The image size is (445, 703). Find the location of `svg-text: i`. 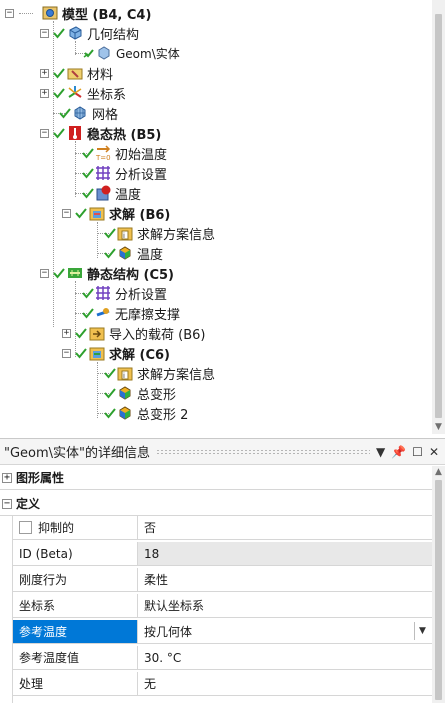

svg-text: i is located at coordinates (124, 236).